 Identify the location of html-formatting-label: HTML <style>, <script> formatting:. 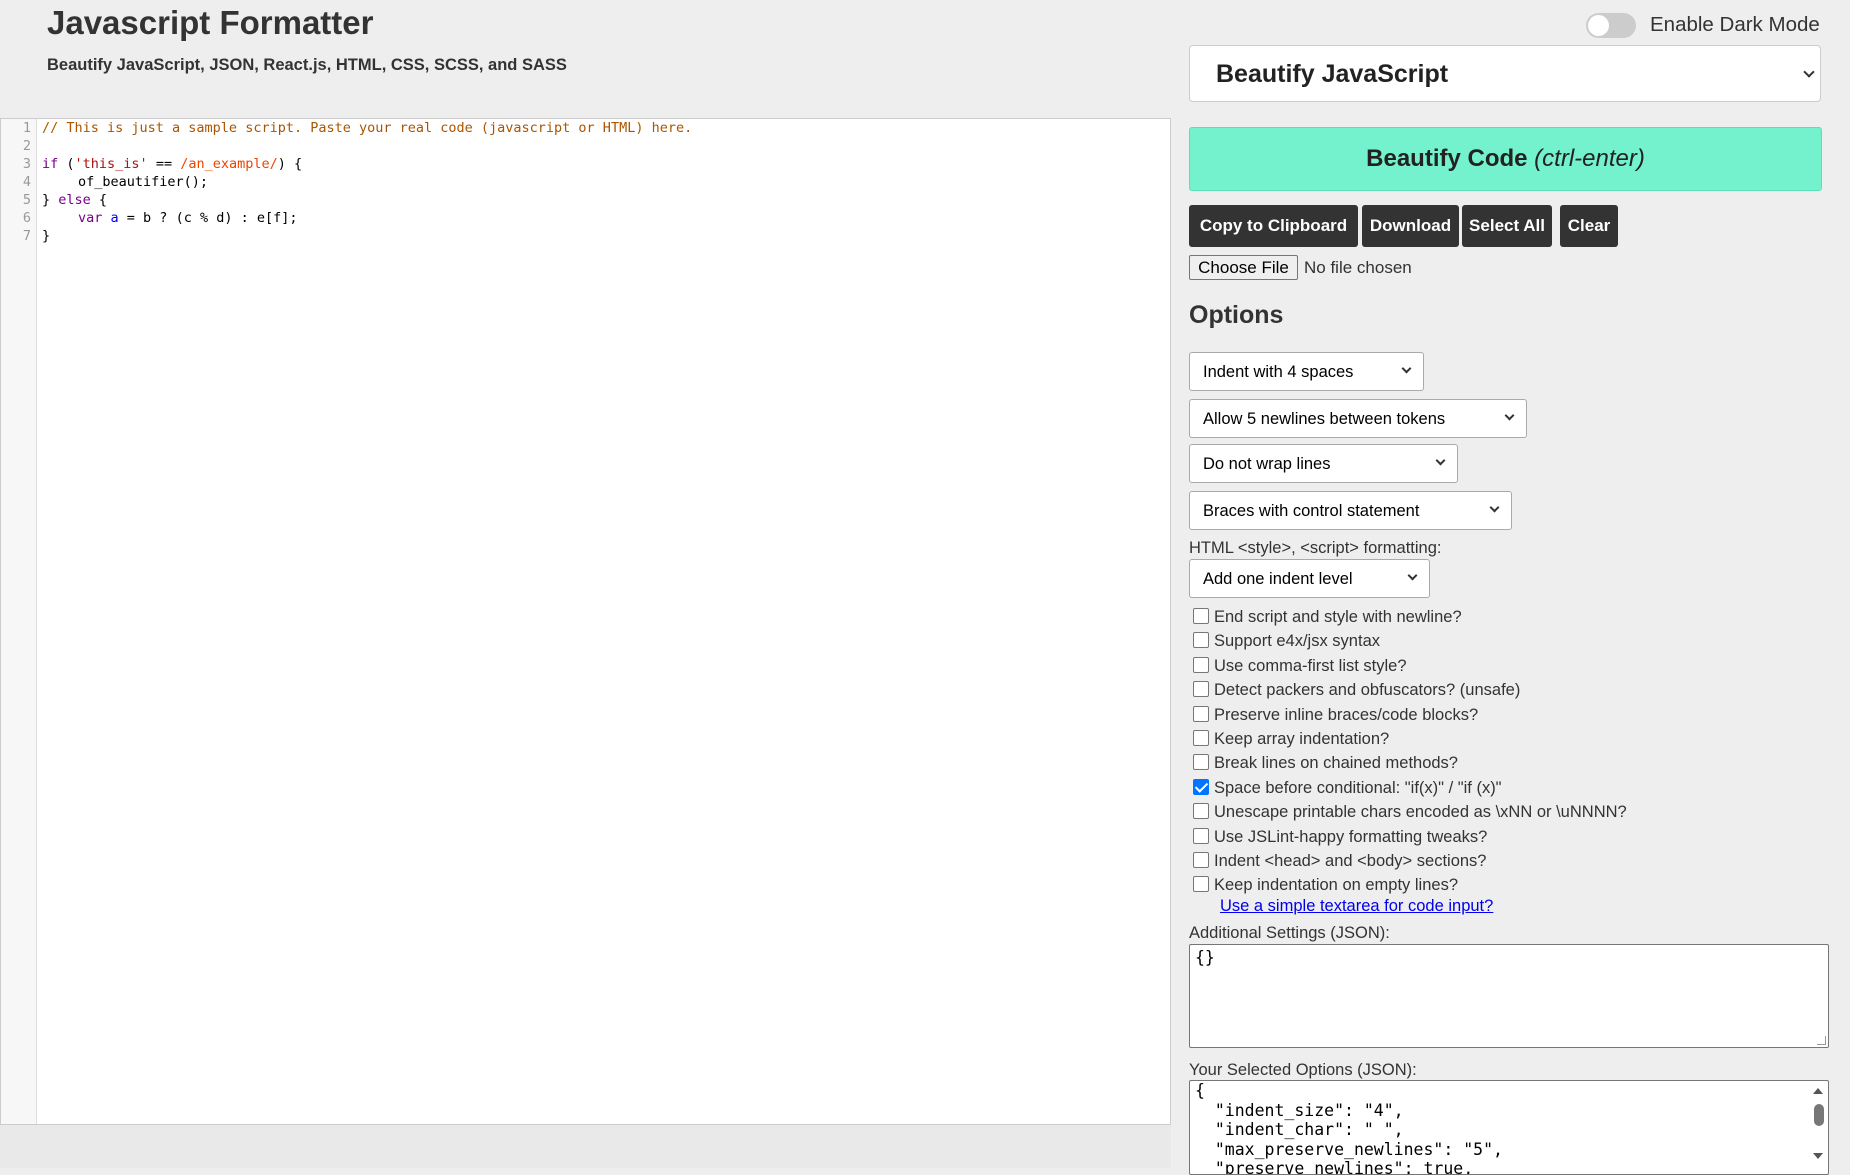
(1315, 548).